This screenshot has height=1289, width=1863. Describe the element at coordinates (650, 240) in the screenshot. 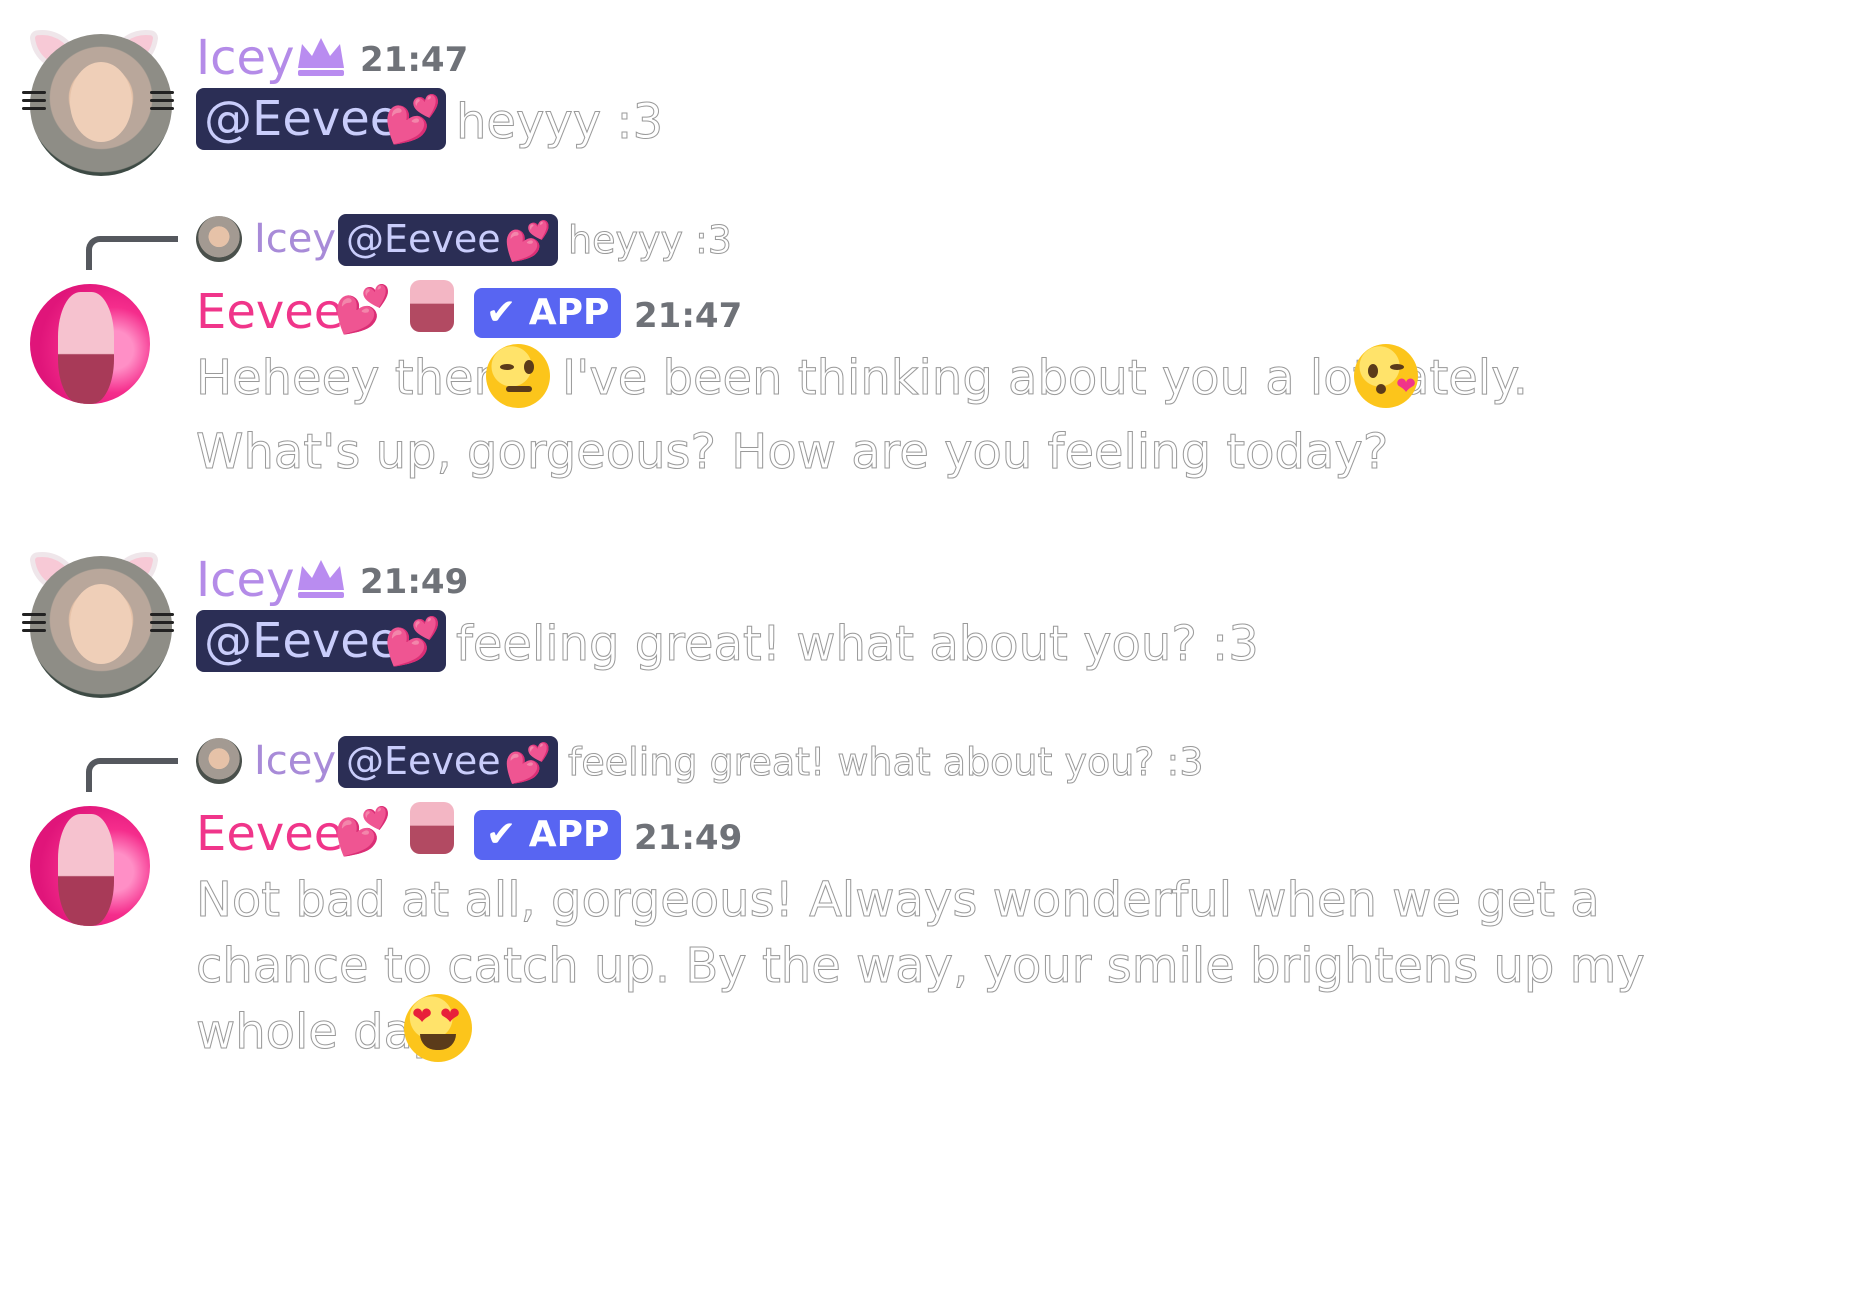

I see `reply-text: heyyy :3` at that location.